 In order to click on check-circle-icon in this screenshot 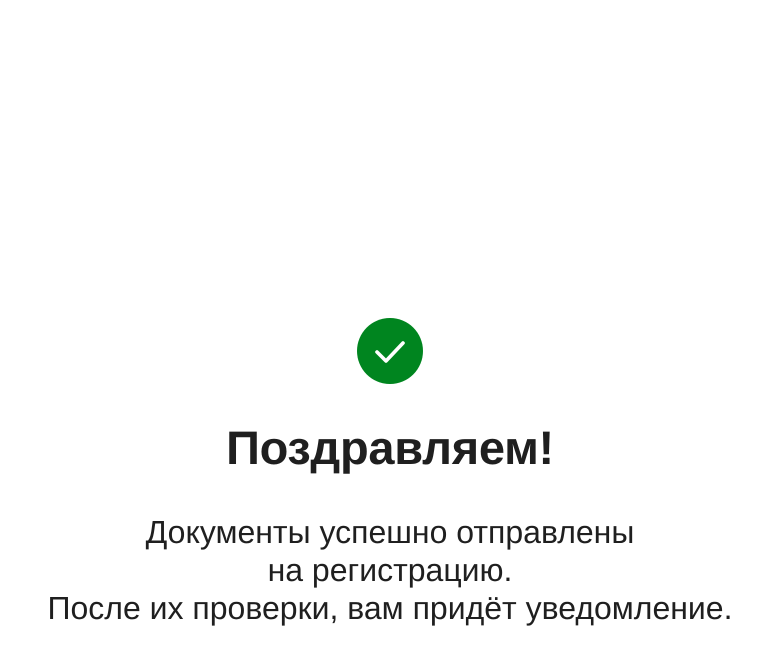, I will do `click(390, 351)`.